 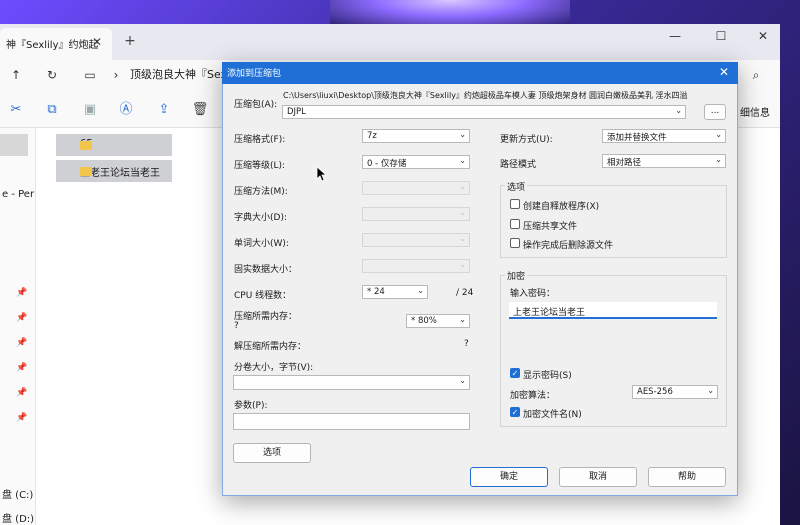 What do you see at coordinates (655, 392) in the screenshot?
I see `algo-value: AES-256` at bounding box center [655, 392].